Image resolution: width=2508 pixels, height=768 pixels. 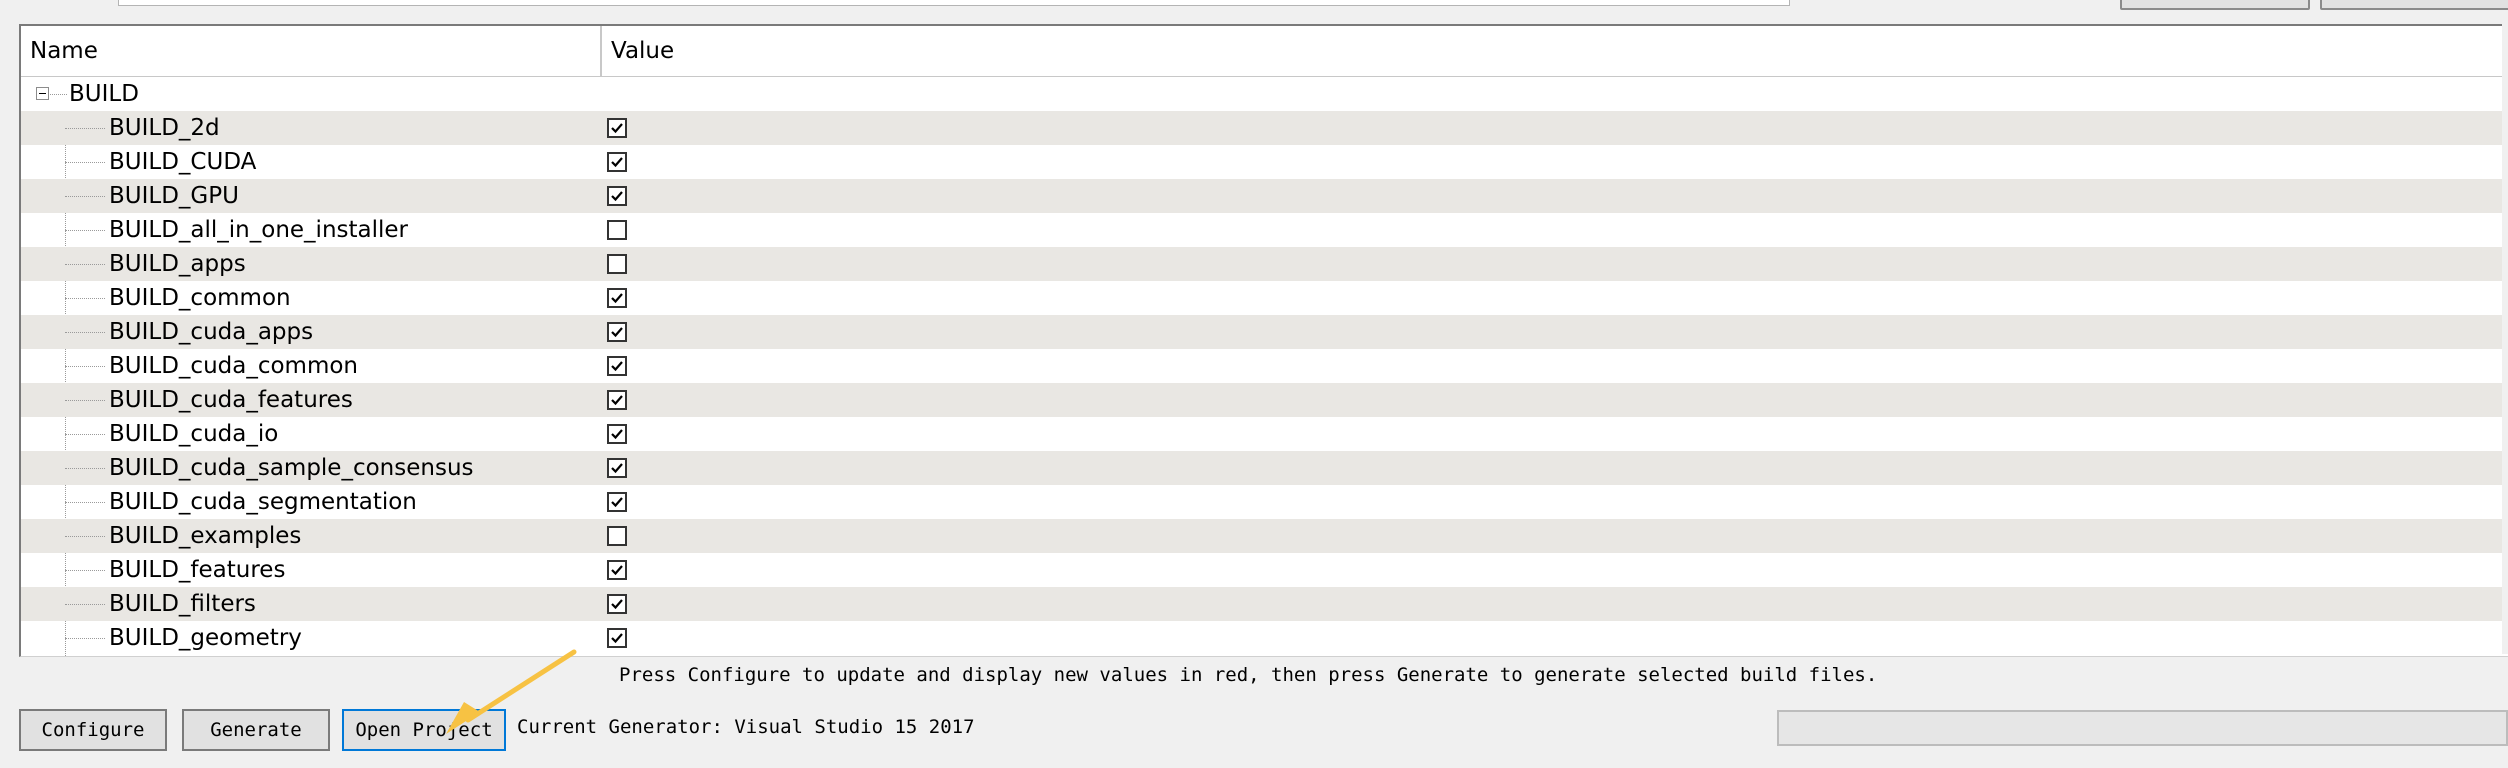 What do you see at coordinates (197, 570) in the screenshot?
I see `row-name: BUILD_features` at bounding box center [197, 570].